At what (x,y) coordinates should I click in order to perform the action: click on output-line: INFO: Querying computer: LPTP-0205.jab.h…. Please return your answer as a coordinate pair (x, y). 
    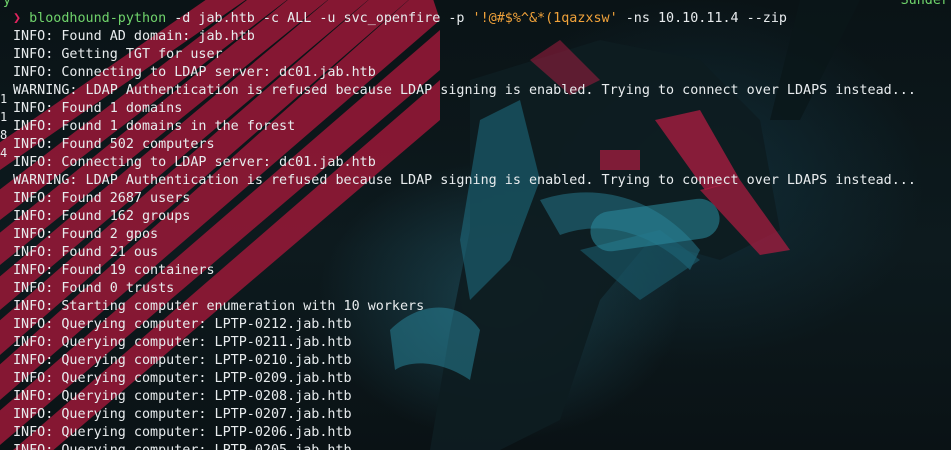
    Looking at the image, I should click on (464, 446).